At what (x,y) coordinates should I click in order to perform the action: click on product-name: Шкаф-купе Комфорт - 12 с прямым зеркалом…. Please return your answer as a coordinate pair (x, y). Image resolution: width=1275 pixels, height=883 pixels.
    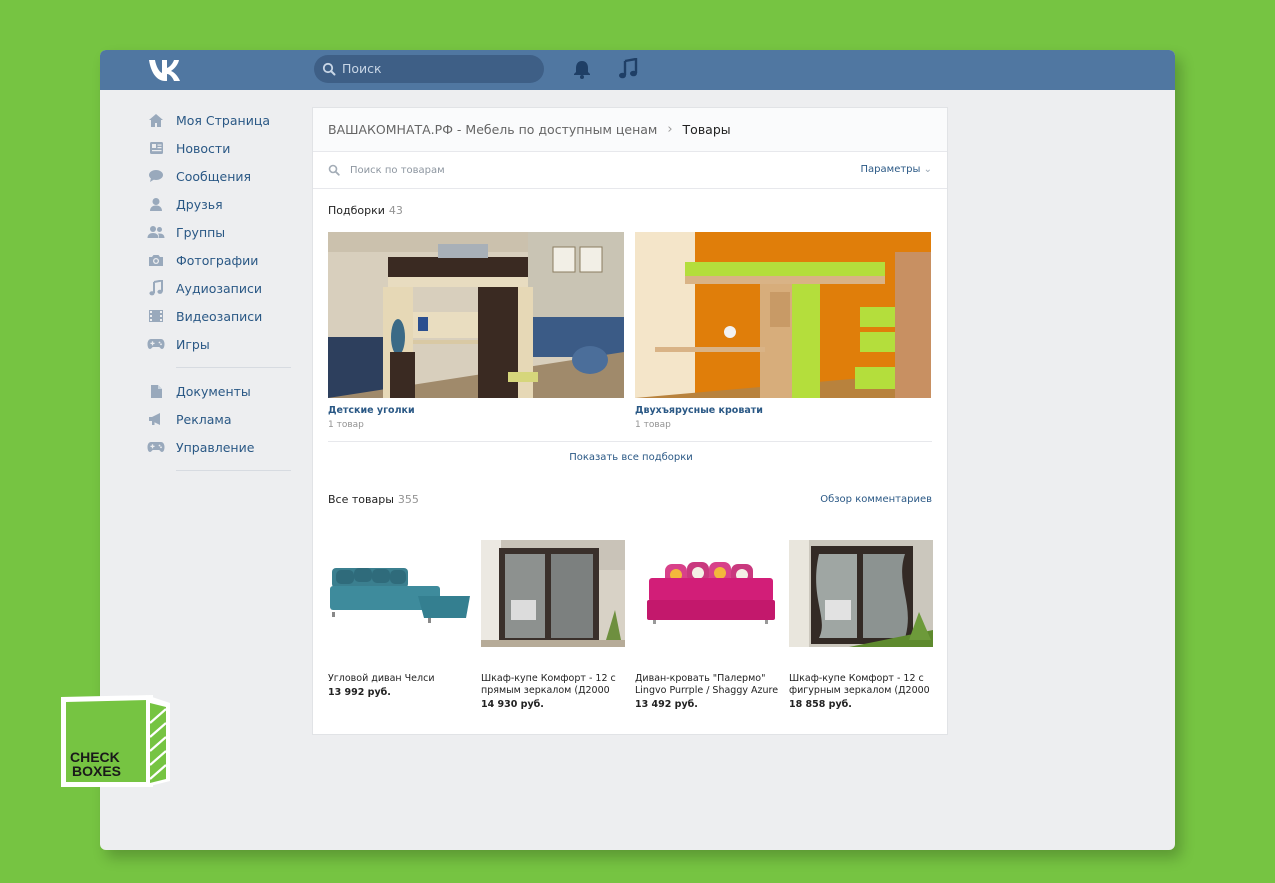
    Looking at the image, I should click on (553, 685).